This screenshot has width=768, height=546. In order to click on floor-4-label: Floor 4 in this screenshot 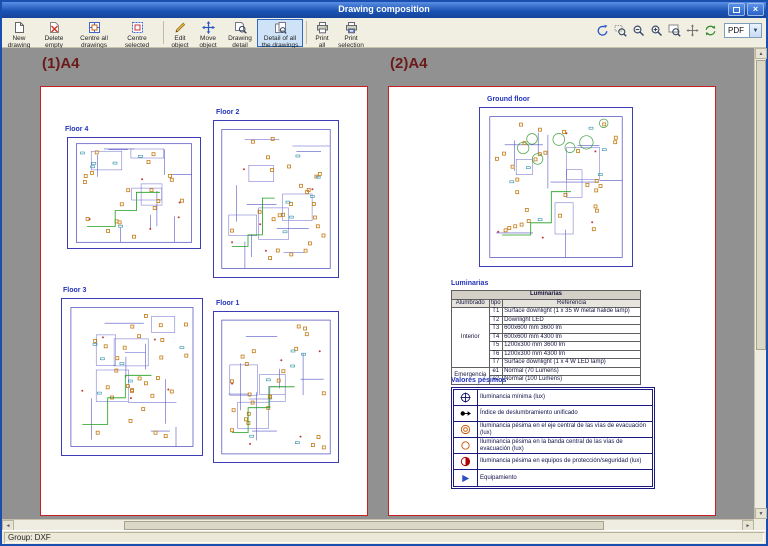, I will do `click(77, 129)`.